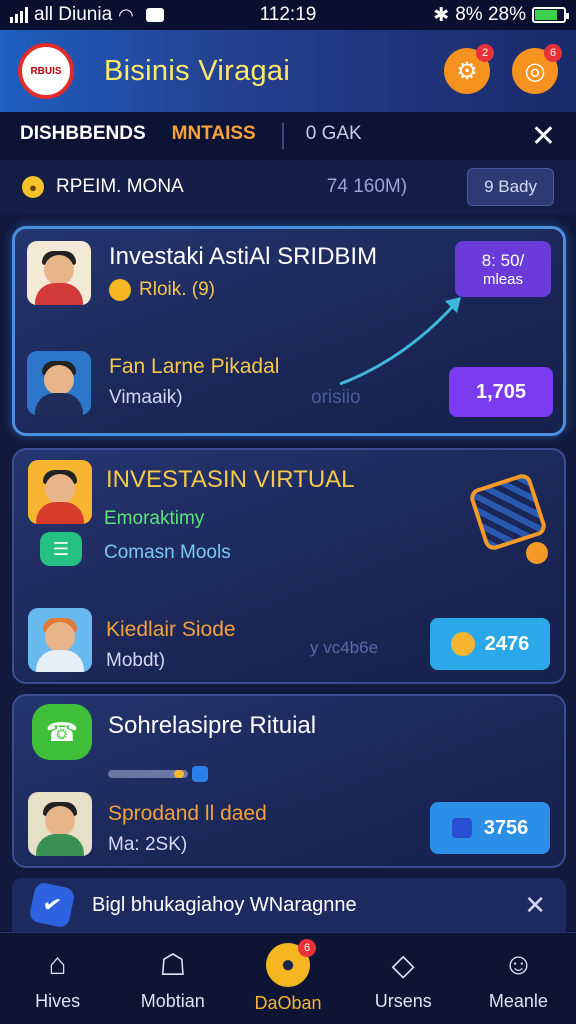 The height and width of the screenshot is (1024, 576). Describe the element at coordinates (62, 732) in the screenshot. I see `whatsapp-icon: ☎` at that location.